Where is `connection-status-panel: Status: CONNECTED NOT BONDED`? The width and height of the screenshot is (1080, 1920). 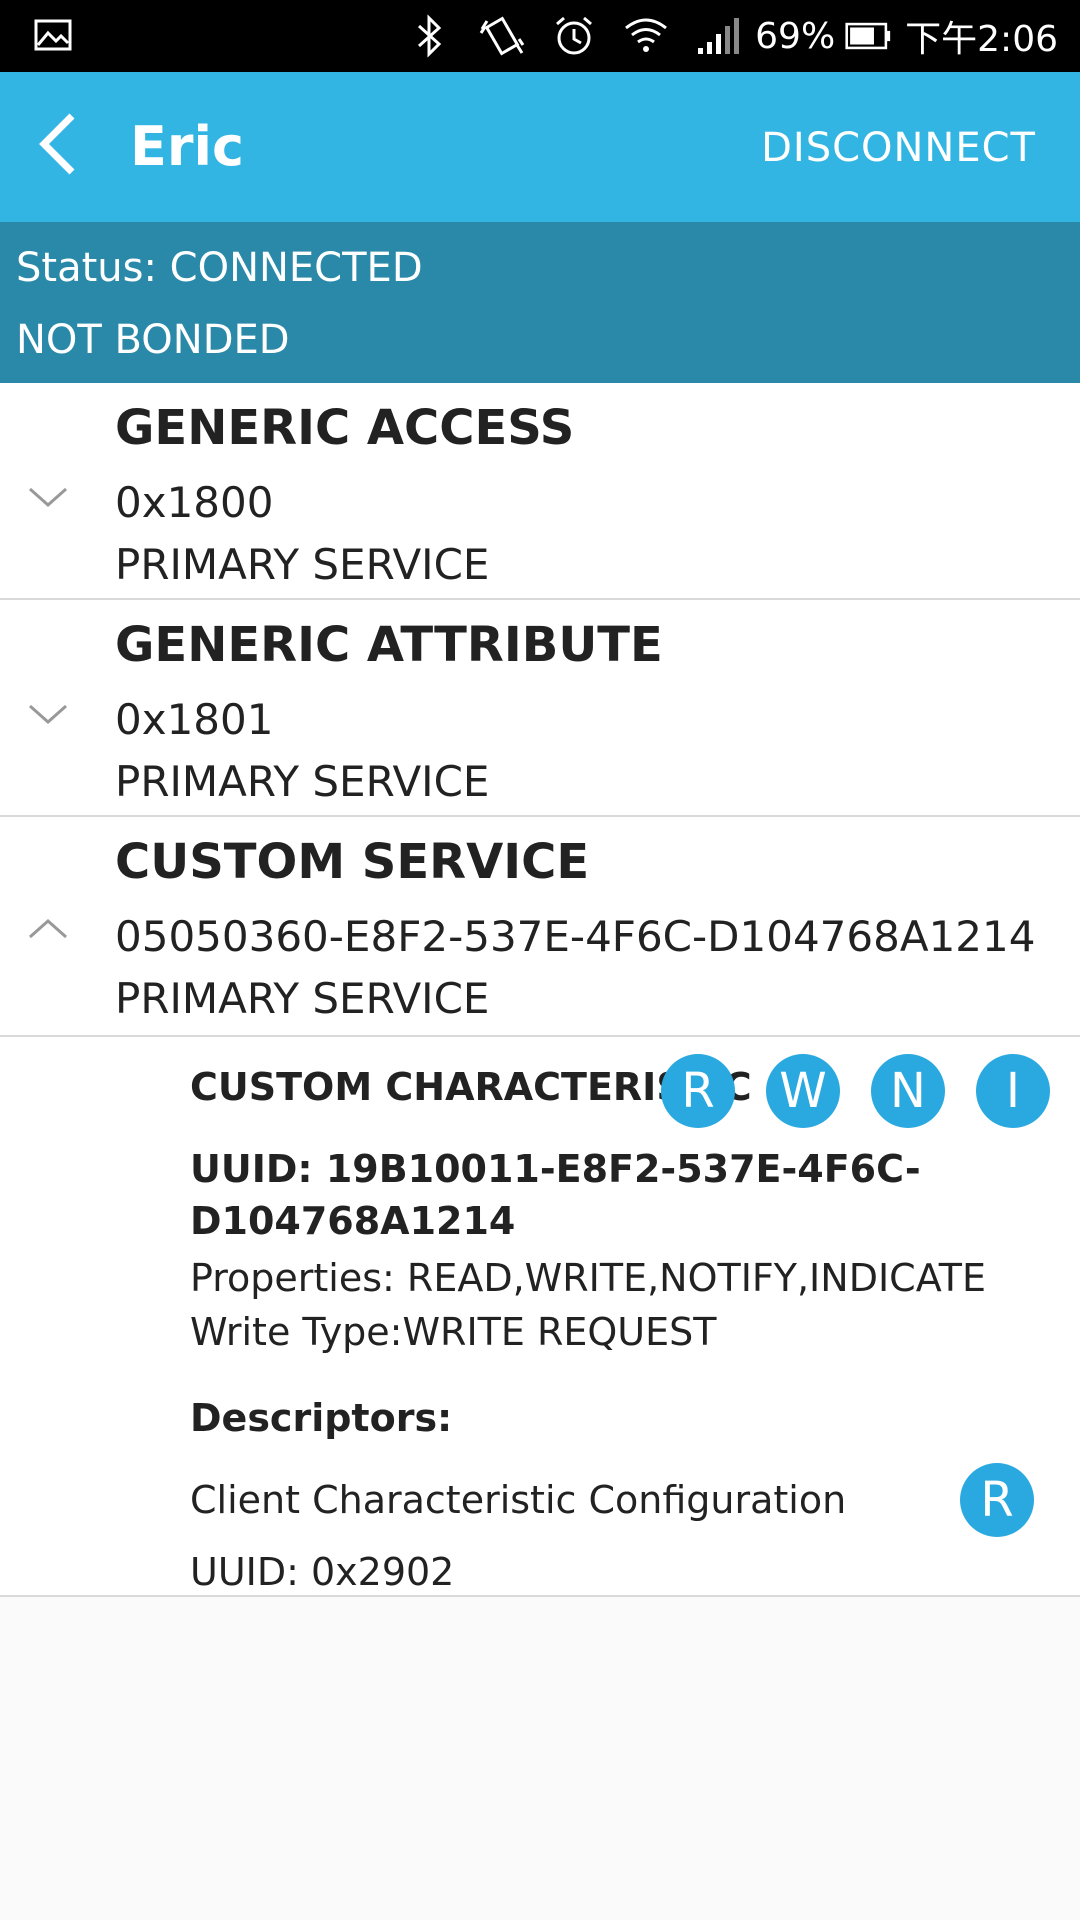 connection-status-panel: Status: CONNECTED NOT BONDED is located at coordinates (540, 302).